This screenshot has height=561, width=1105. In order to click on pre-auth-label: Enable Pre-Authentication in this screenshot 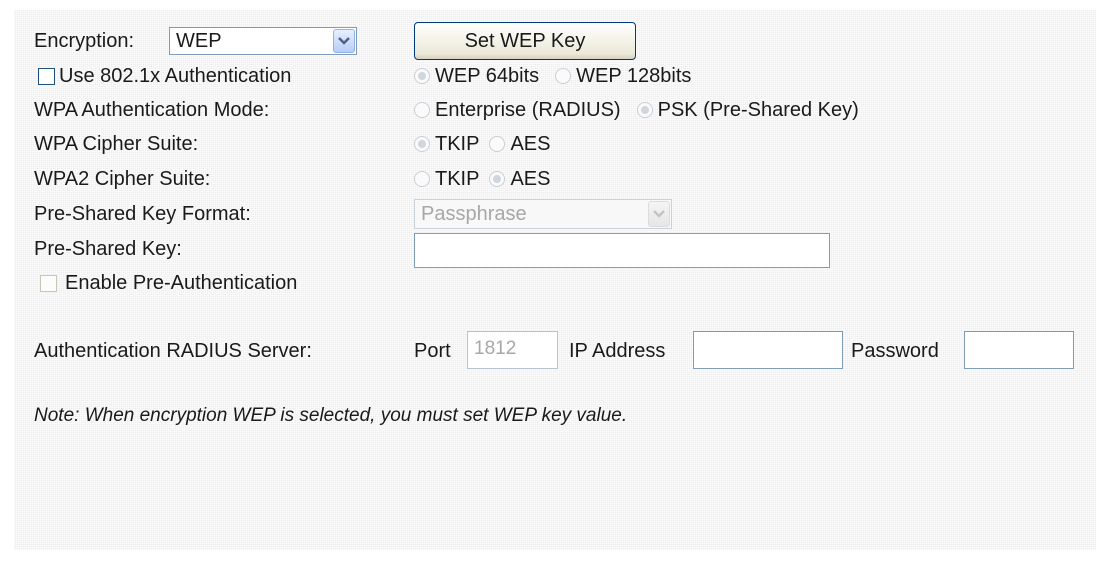, I will do `click(181, 283)`.